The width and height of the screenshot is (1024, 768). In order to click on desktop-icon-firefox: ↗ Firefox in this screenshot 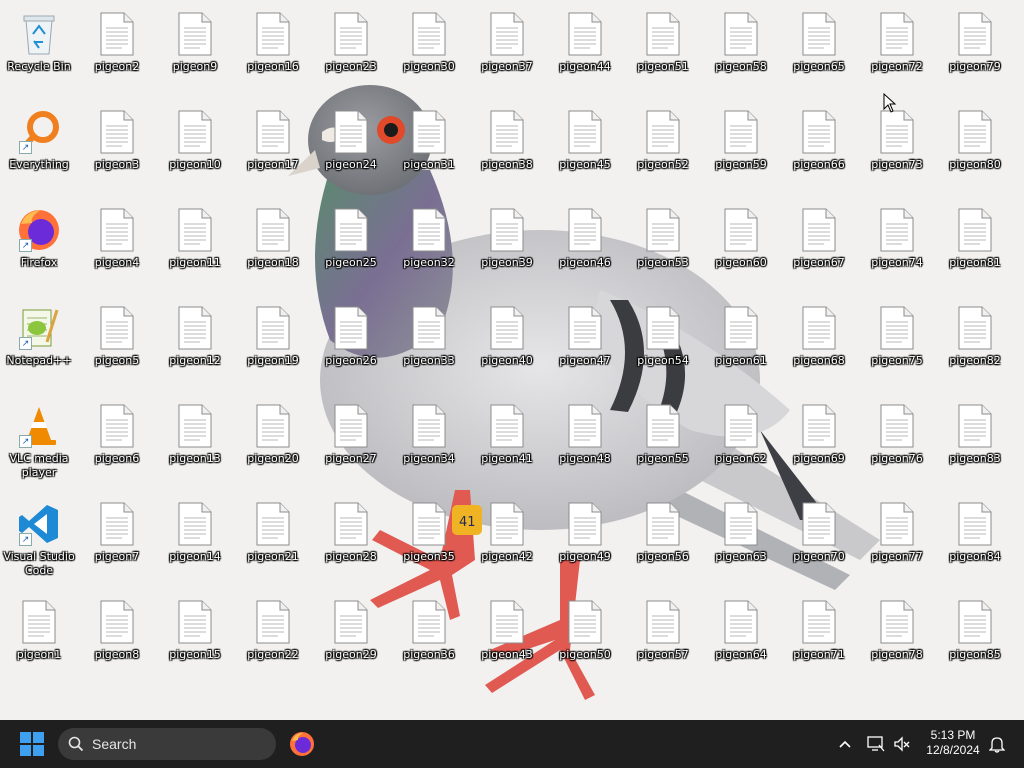, I will do `click(39, 247)`.